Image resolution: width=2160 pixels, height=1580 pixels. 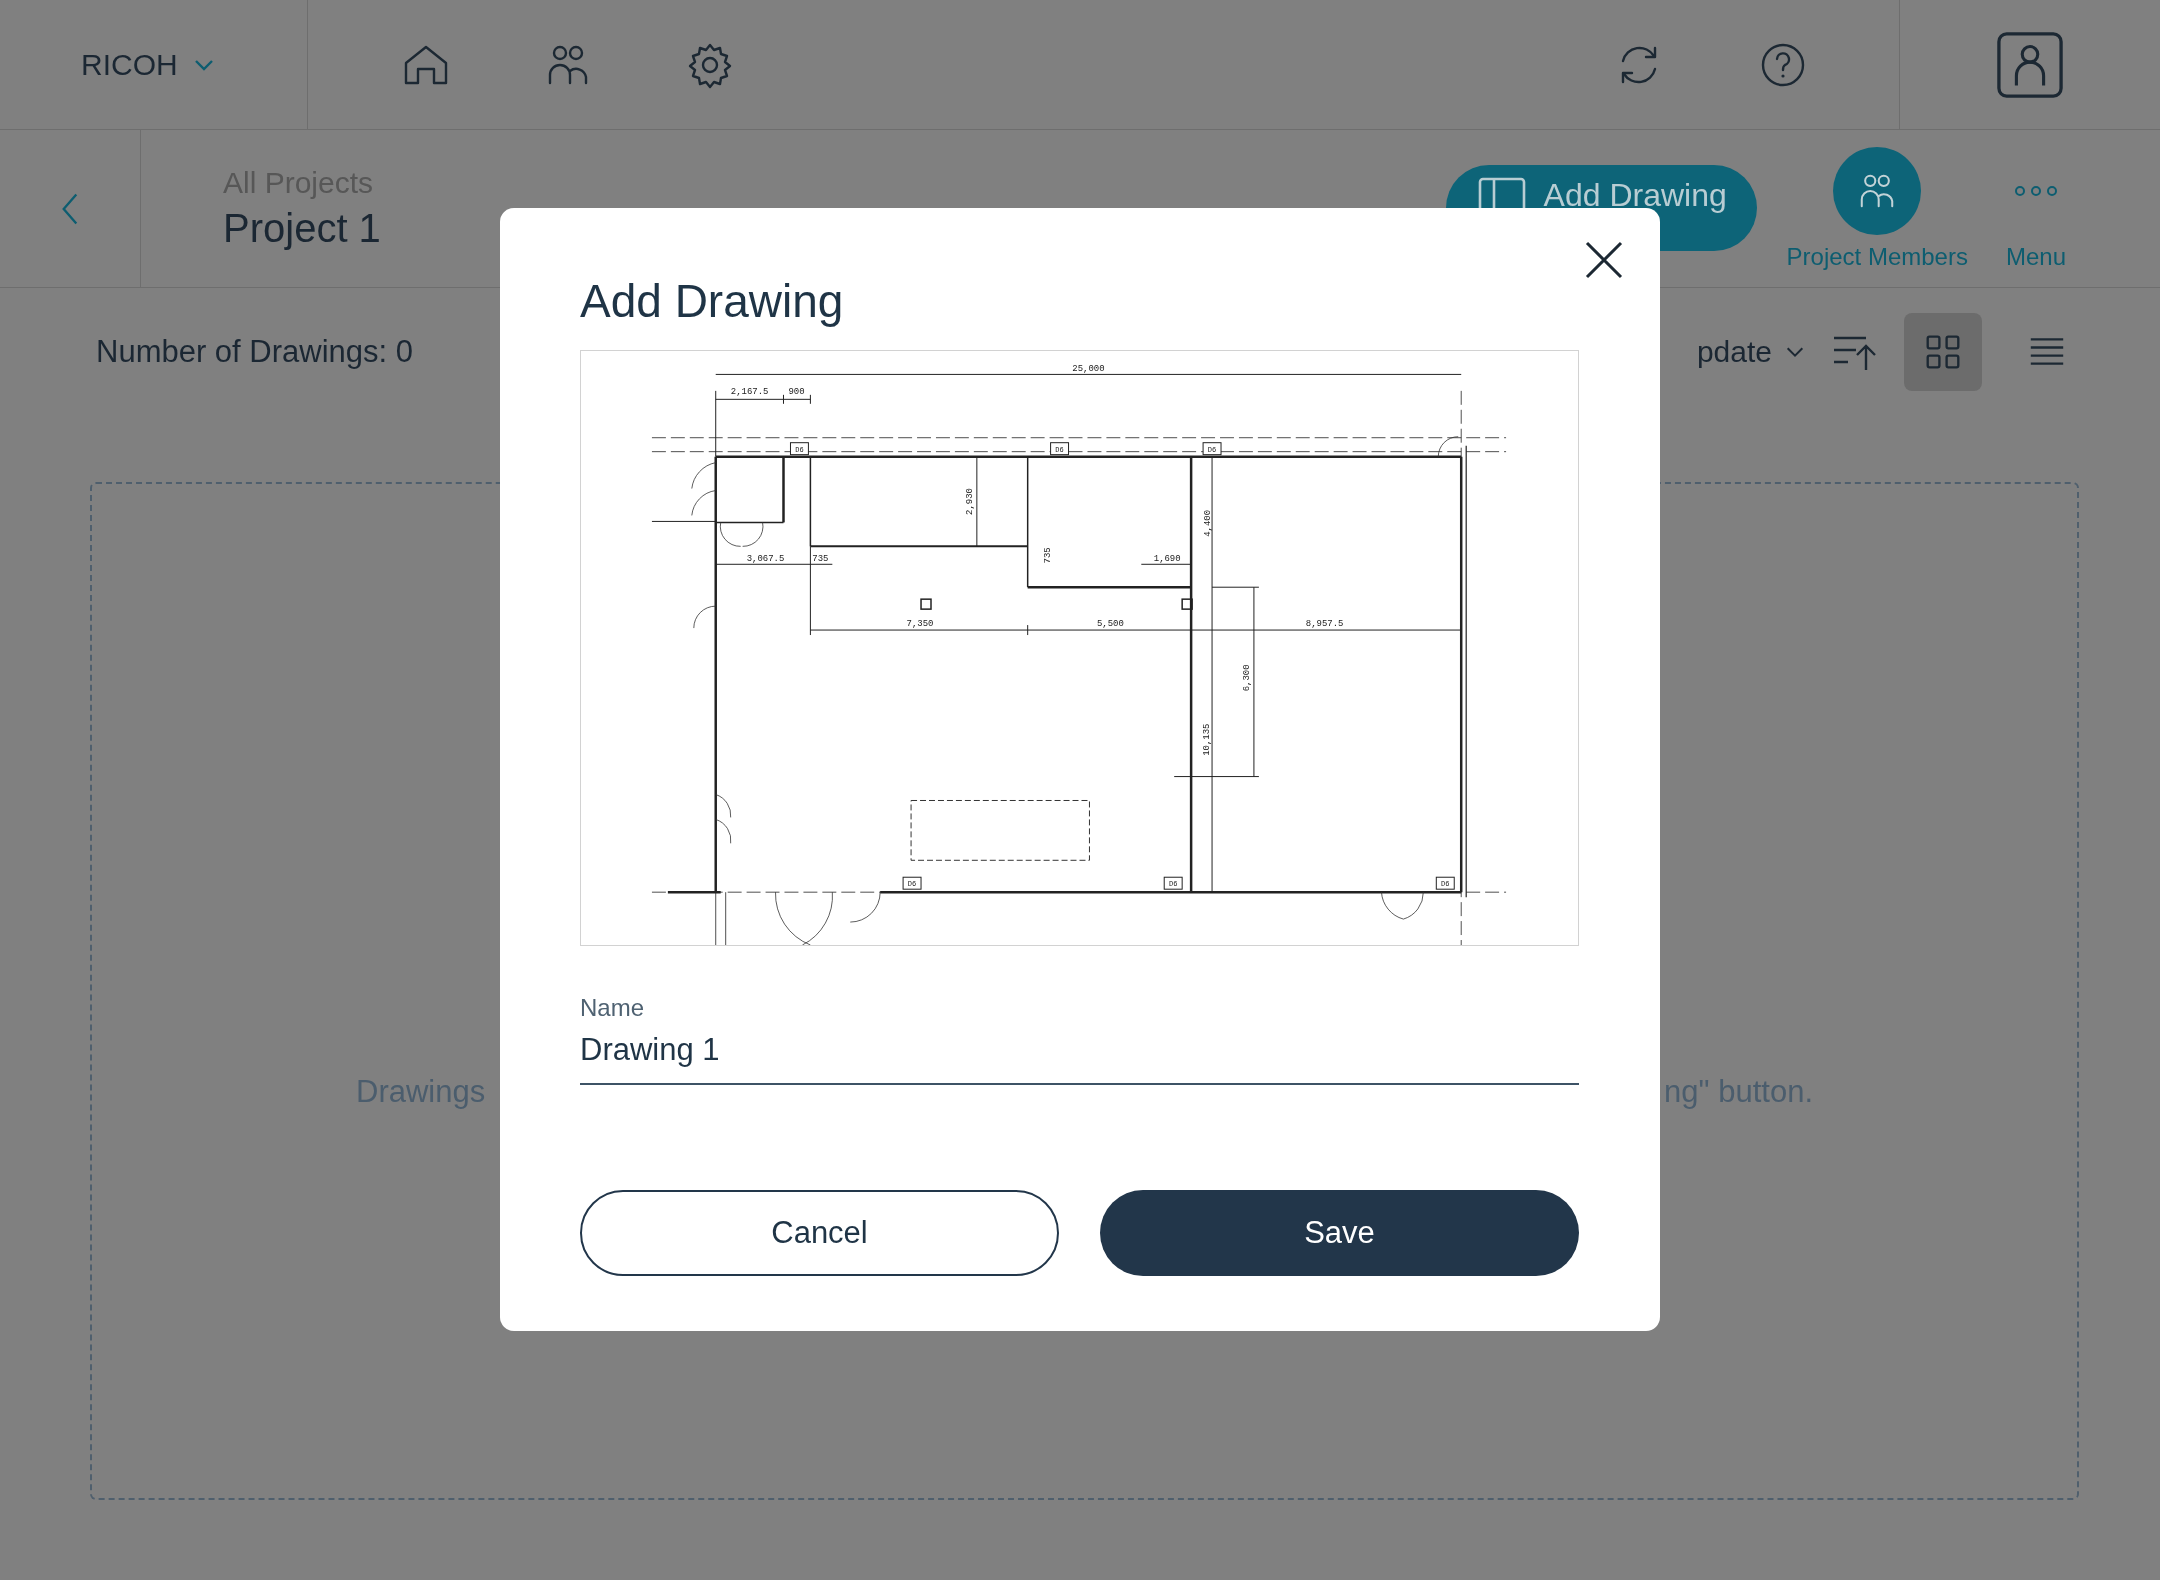 I want to click on grid-icon, so click(x=1943, y=352).